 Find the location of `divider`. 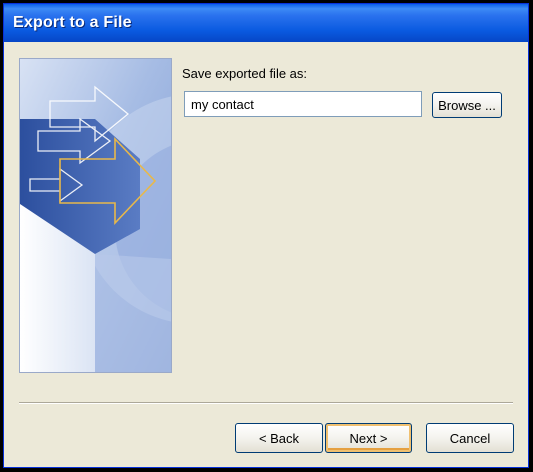

divider is located at coordinates (266, 403).